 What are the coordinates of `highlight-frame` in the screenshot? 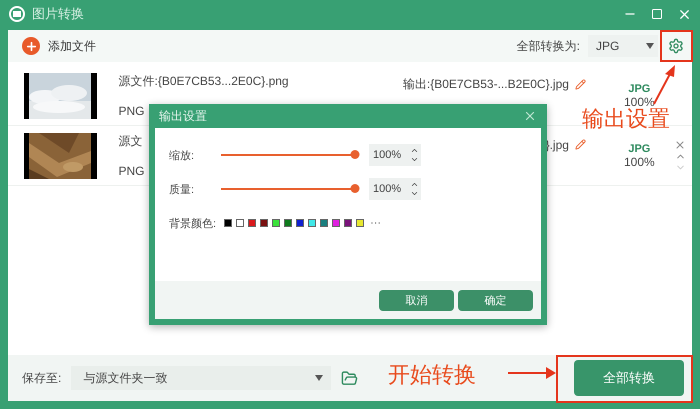 It's located at (676, 46).